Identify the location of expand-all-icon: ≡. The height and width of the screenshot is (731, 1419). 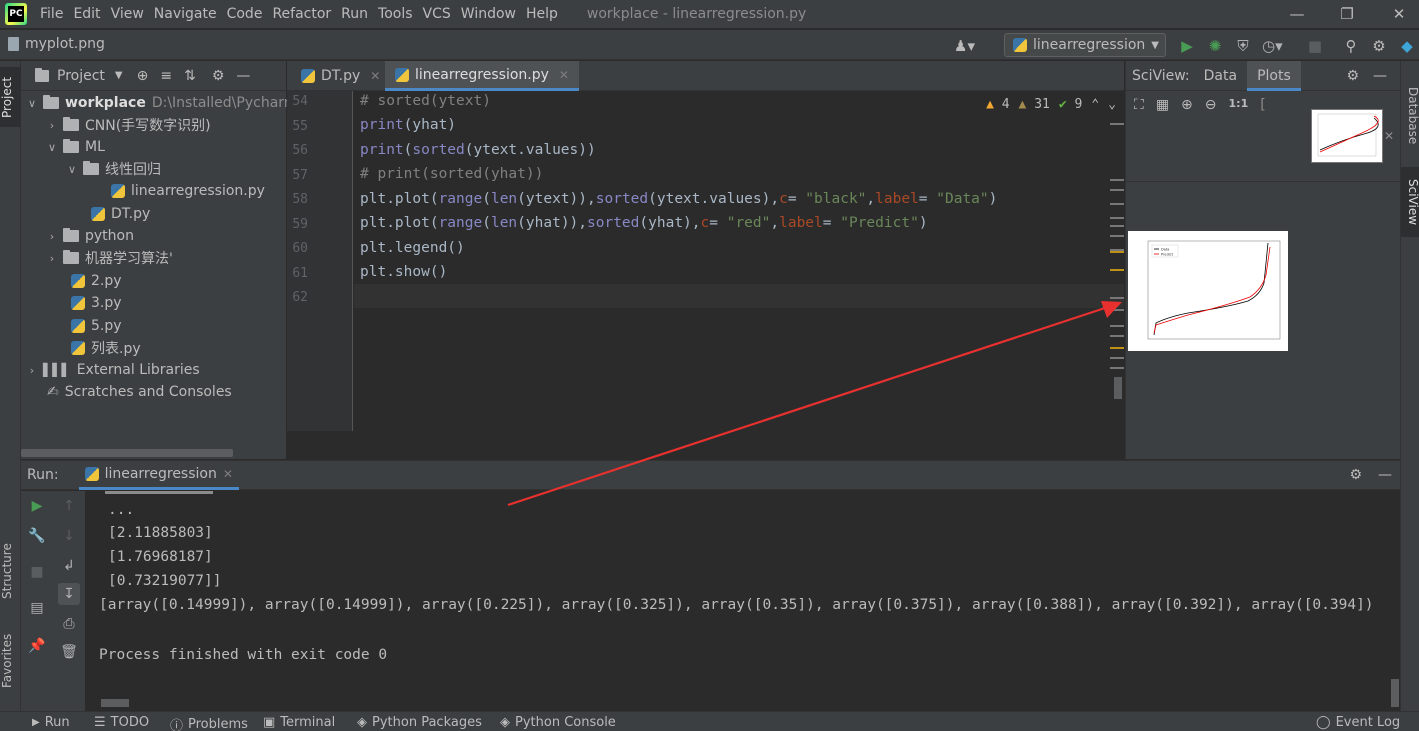
(166, 76).